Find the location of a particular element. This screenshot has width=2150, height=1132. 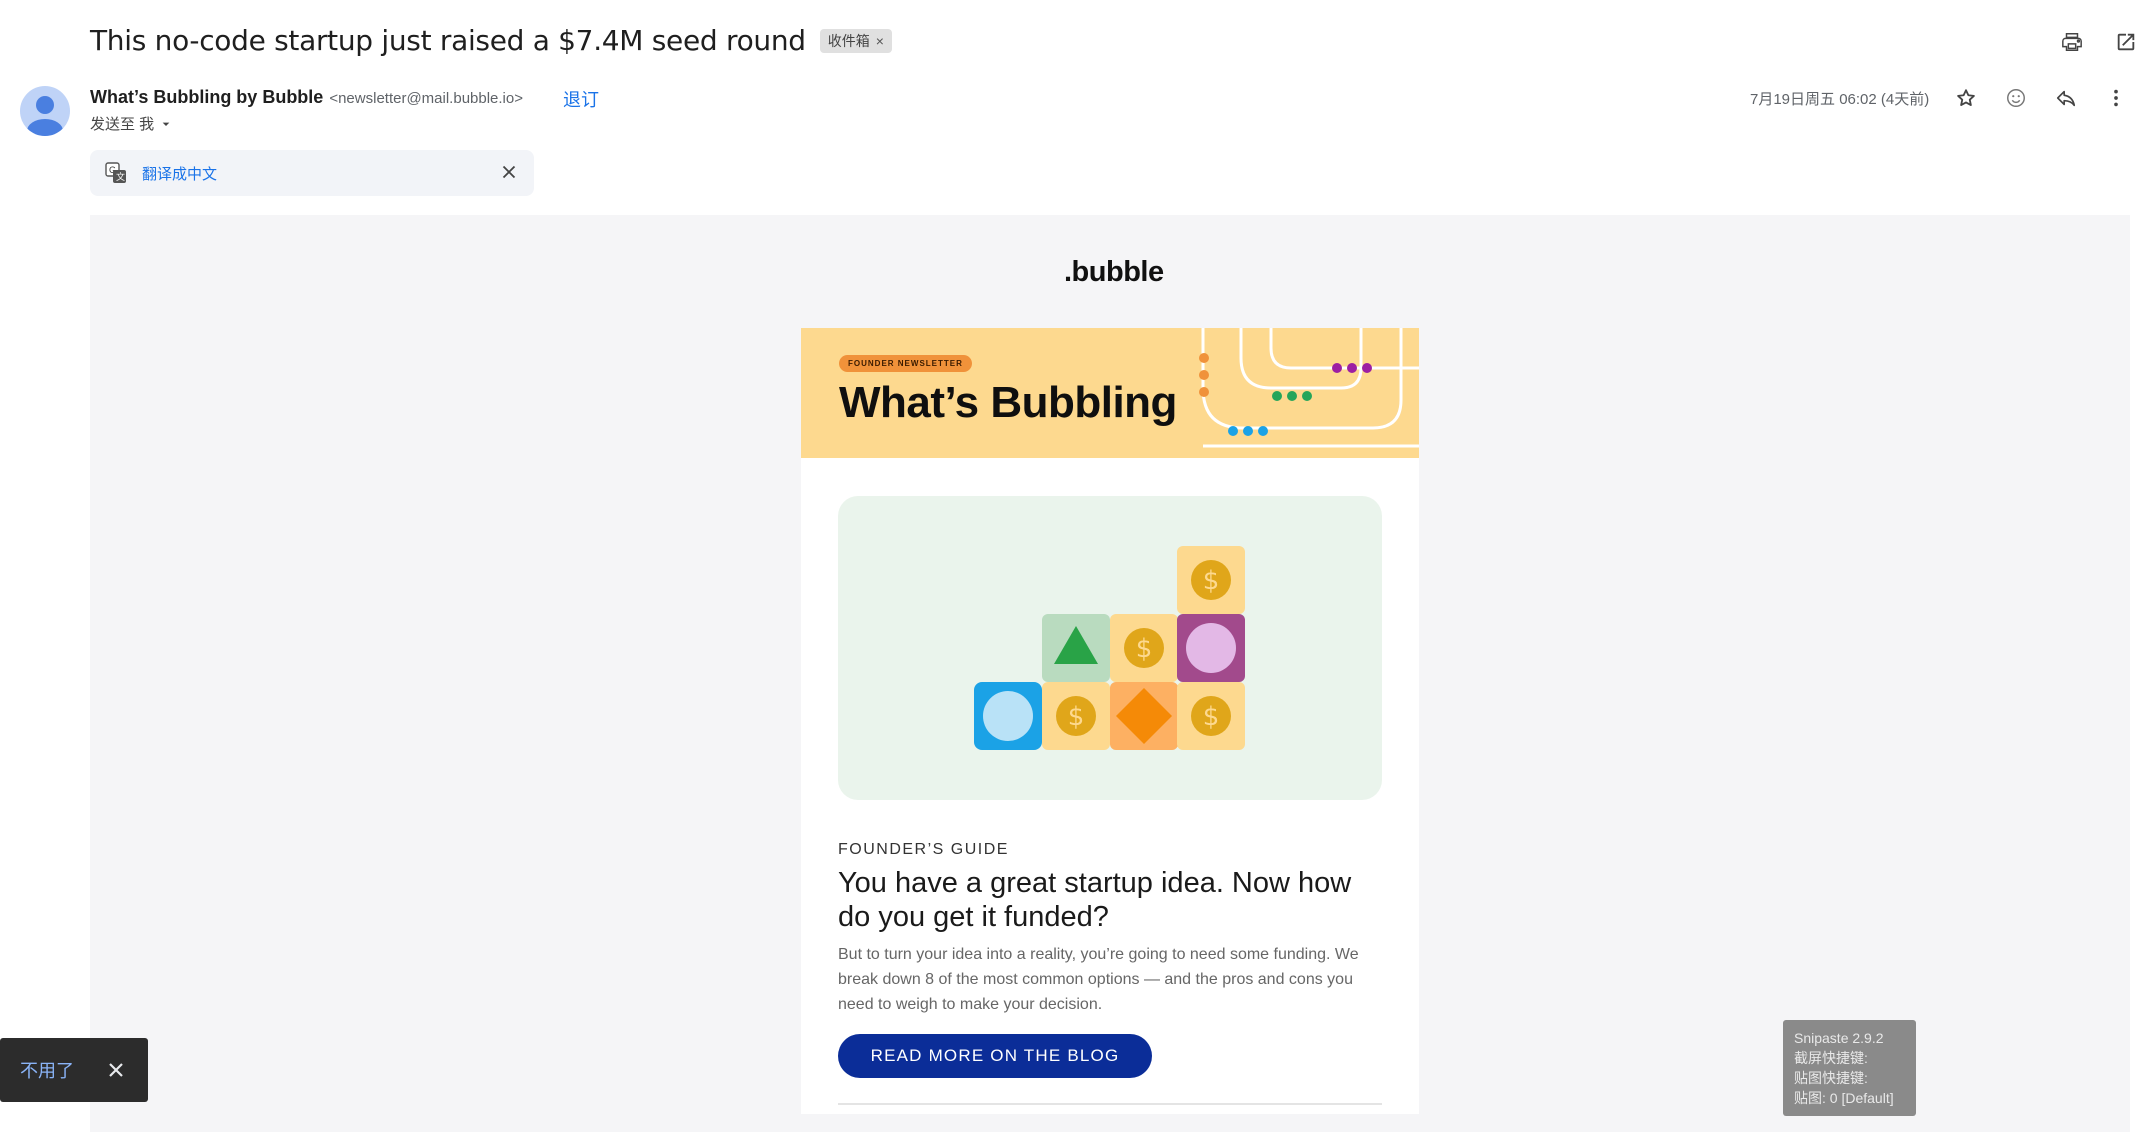

message-actions is located at coordinates (2041, 98).